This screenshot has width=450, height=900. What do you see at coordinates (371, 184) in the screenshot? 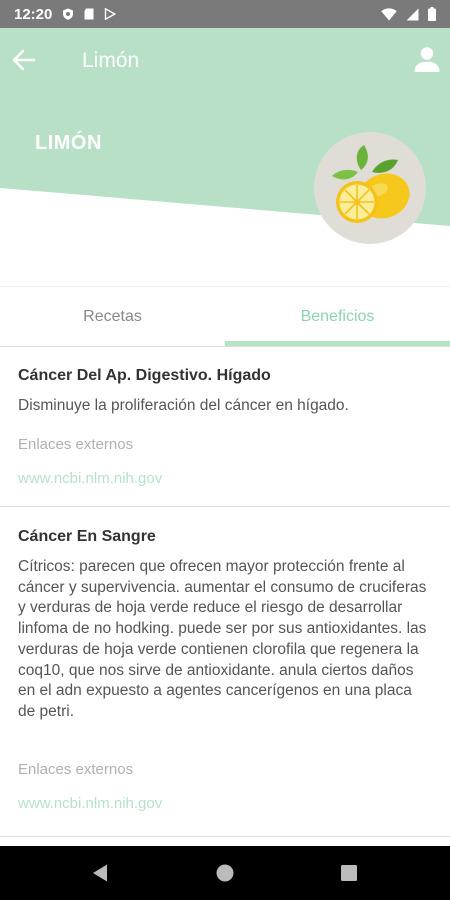
I see `lemon-image` at bounding box center [371, 184].